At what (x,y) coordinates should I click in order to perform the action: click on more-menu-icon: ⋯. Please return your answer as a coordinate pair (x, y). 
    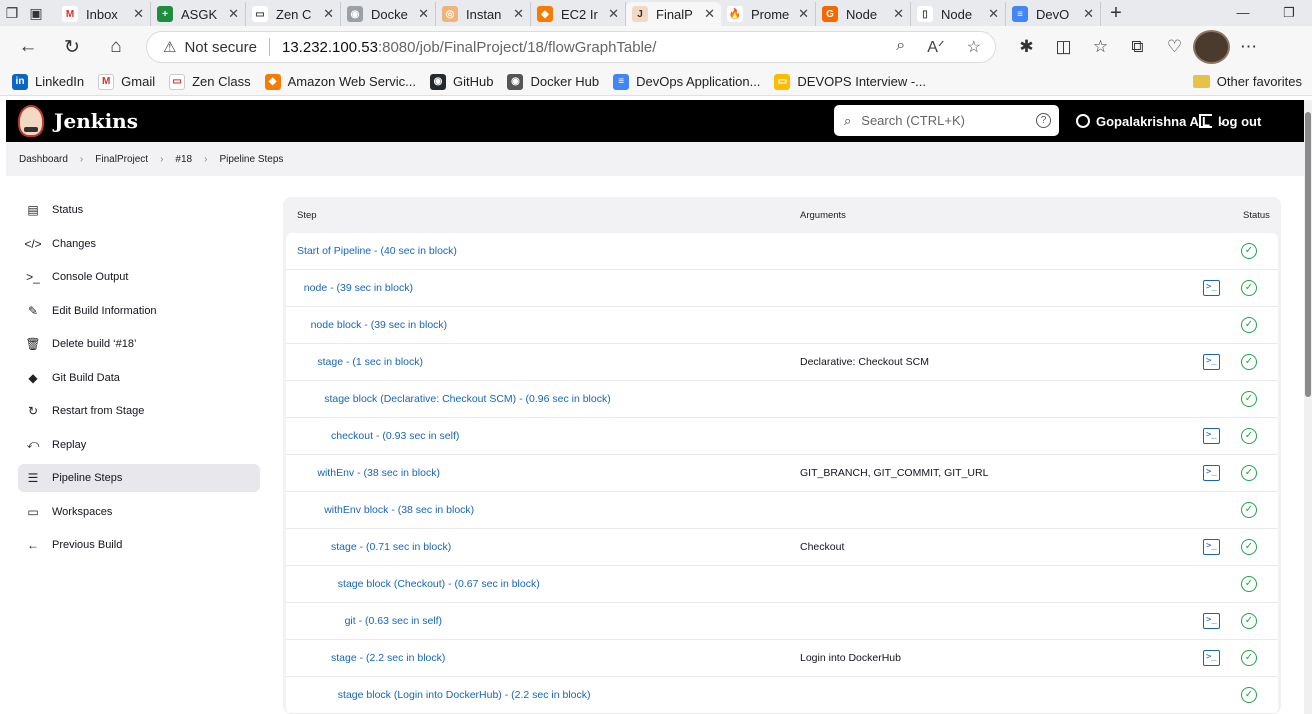
    Looking at the image, I should click on (1248, 47).